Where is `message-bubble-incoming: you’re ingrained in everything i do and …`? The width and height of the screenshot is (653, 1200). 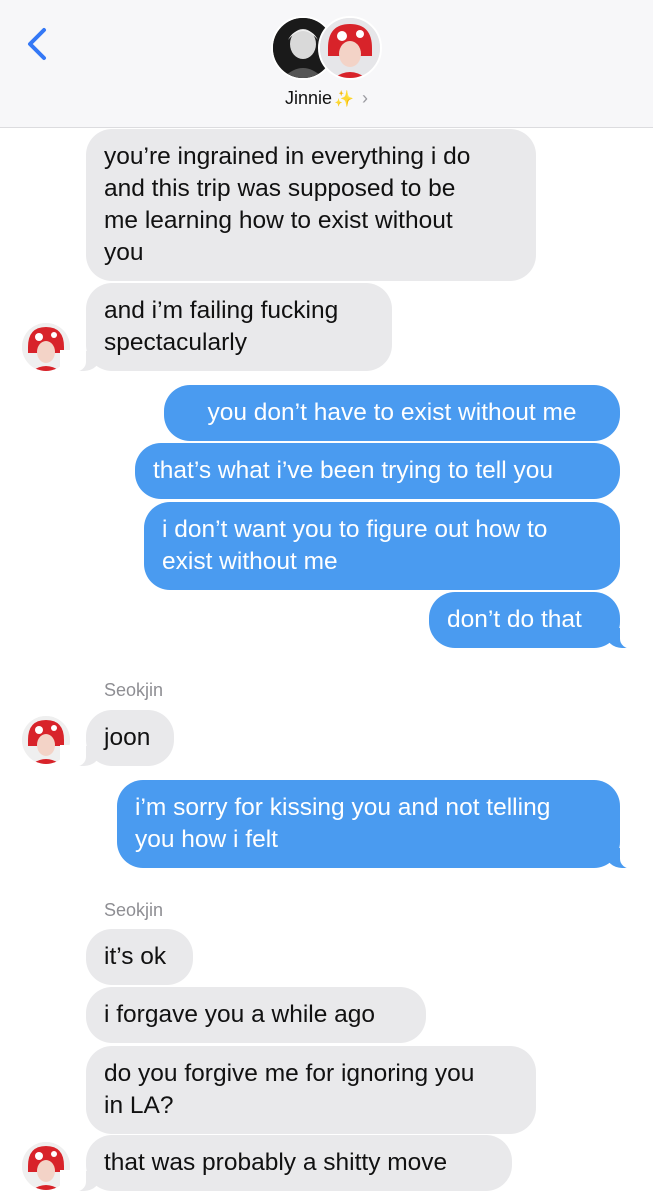 message-bubble-incoming: you’re ingrained in everything i do and … is located at coordinates (311, 205).